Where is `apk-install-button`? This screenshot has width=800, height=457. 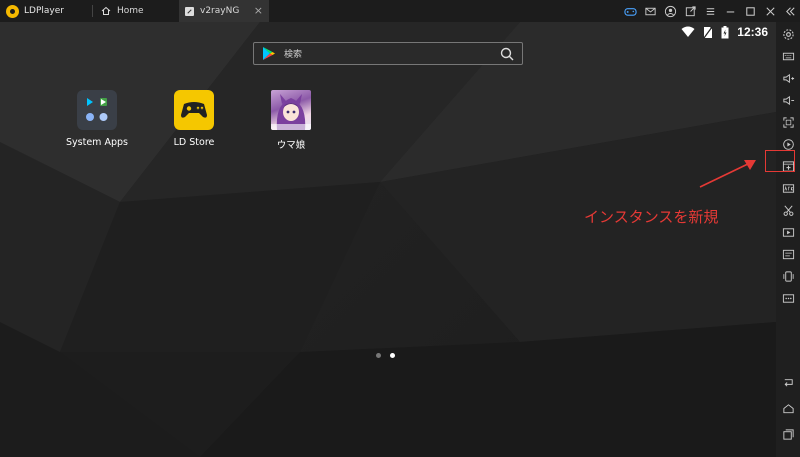
apk-install-button is located at coordinates (788, 188).